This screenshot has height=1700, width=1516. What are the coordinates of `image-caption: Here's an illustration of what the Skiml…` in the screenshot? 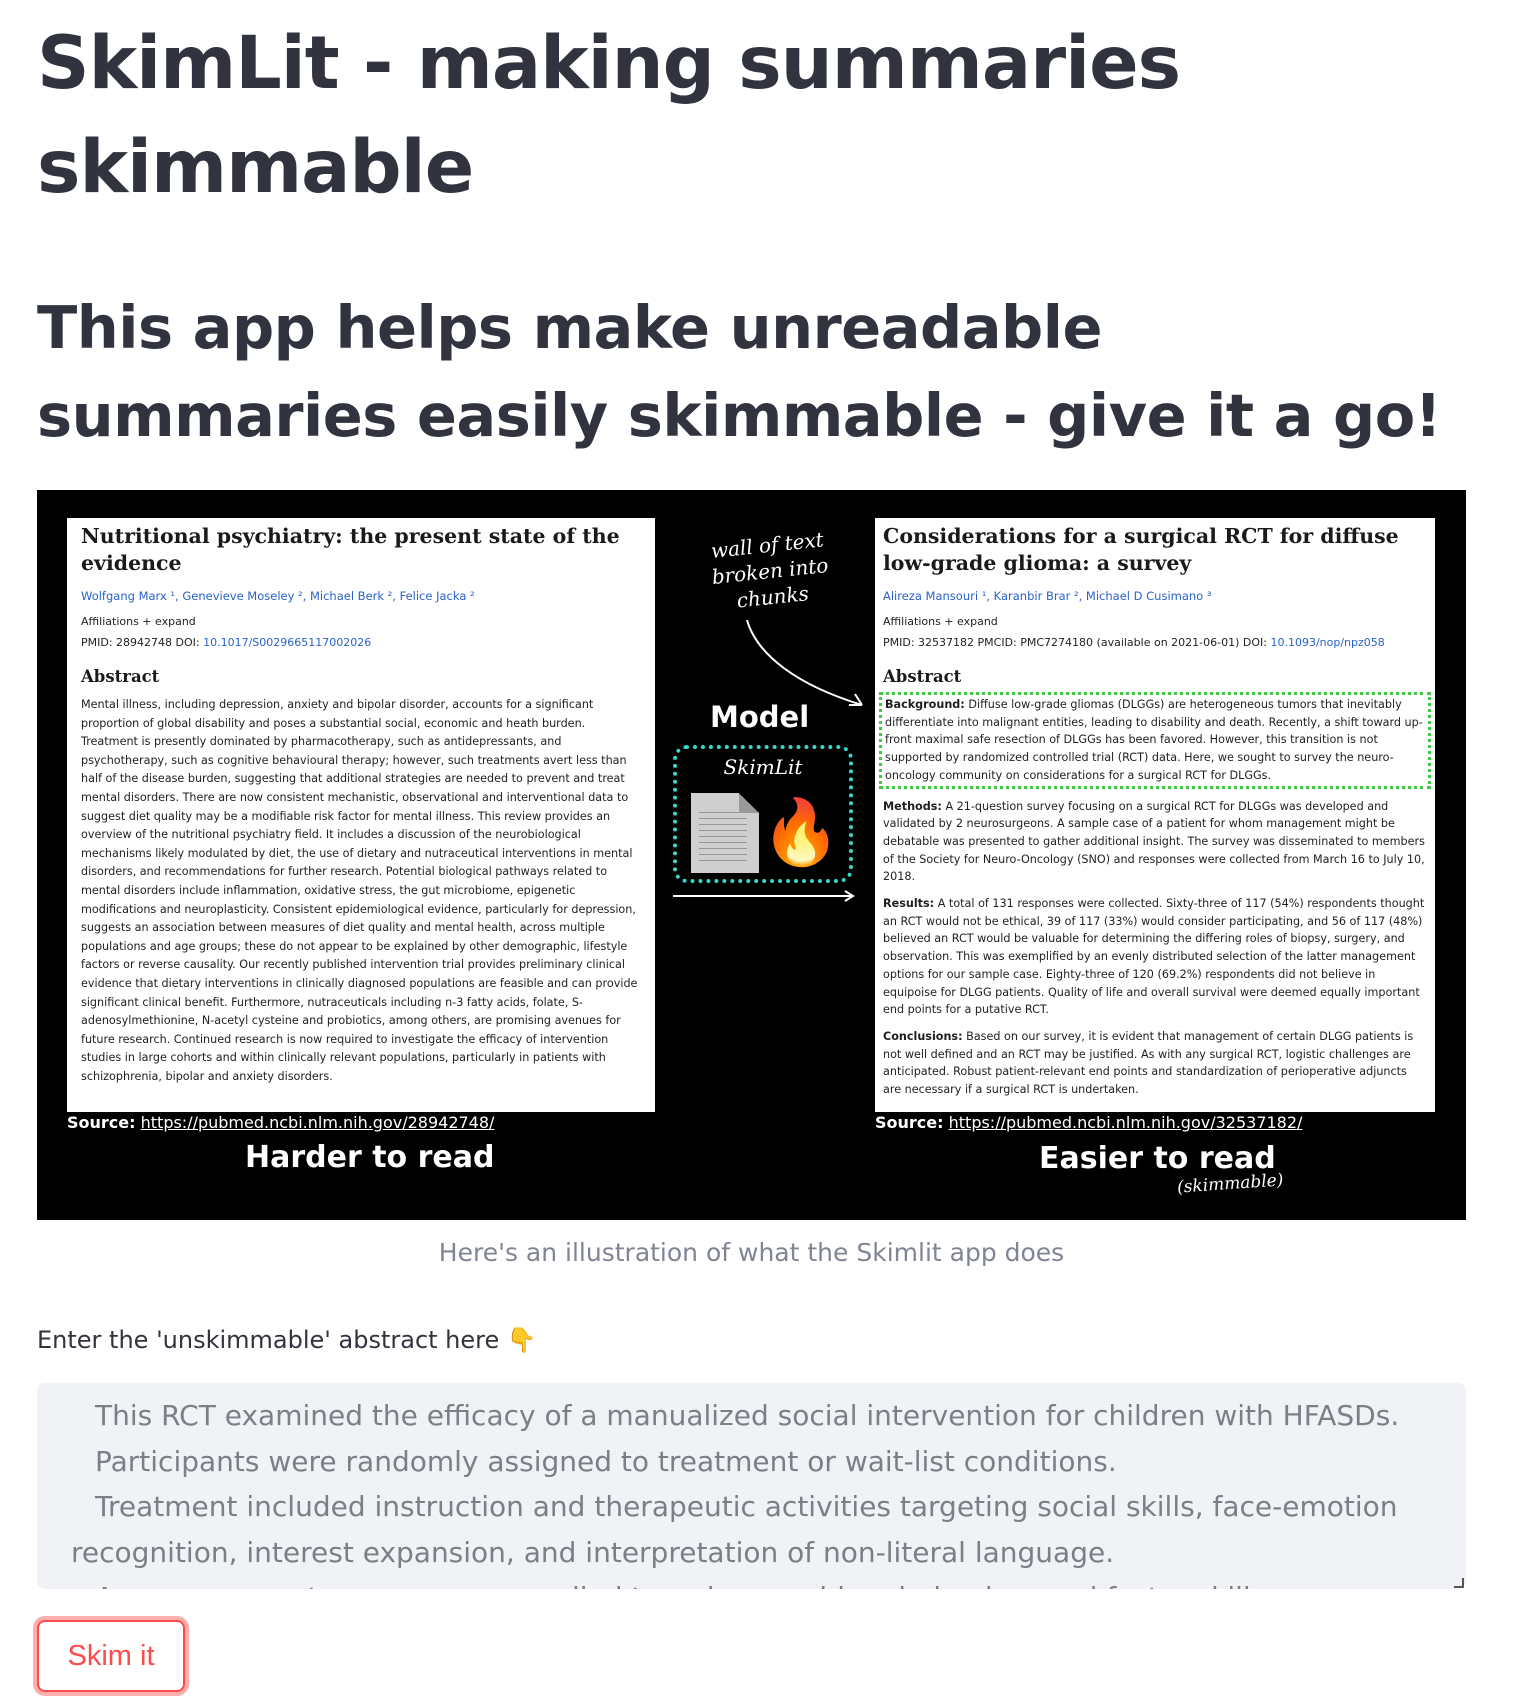 It's located at (751, 1252).